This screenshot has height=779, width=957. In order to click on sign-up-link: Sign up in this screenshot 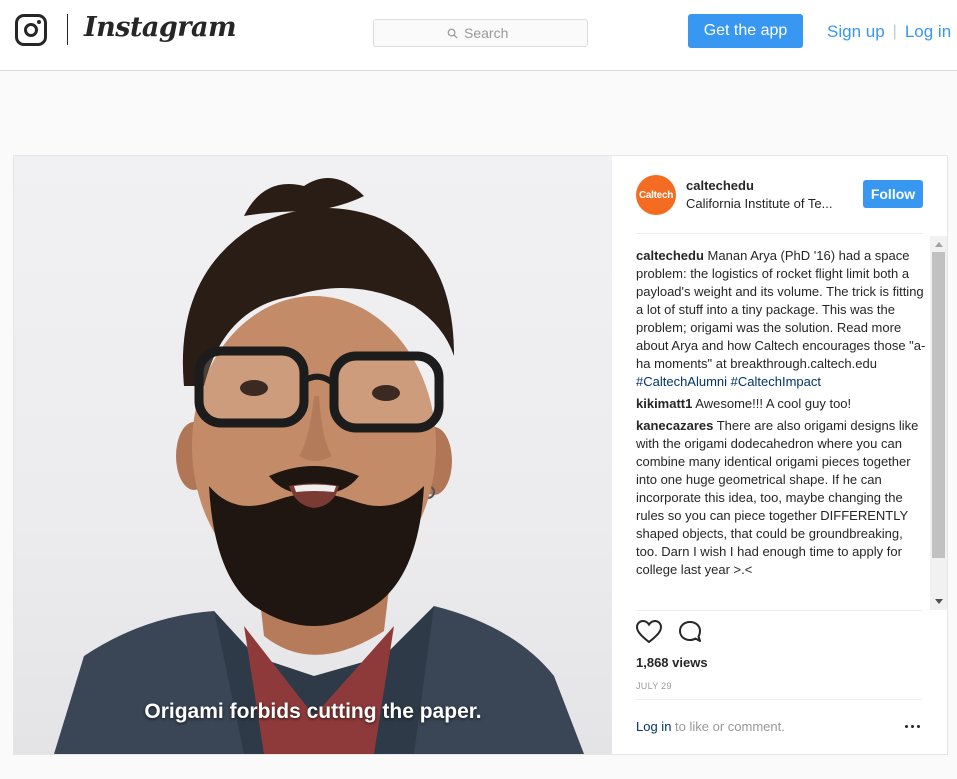, I will do `click(856, 32)`.